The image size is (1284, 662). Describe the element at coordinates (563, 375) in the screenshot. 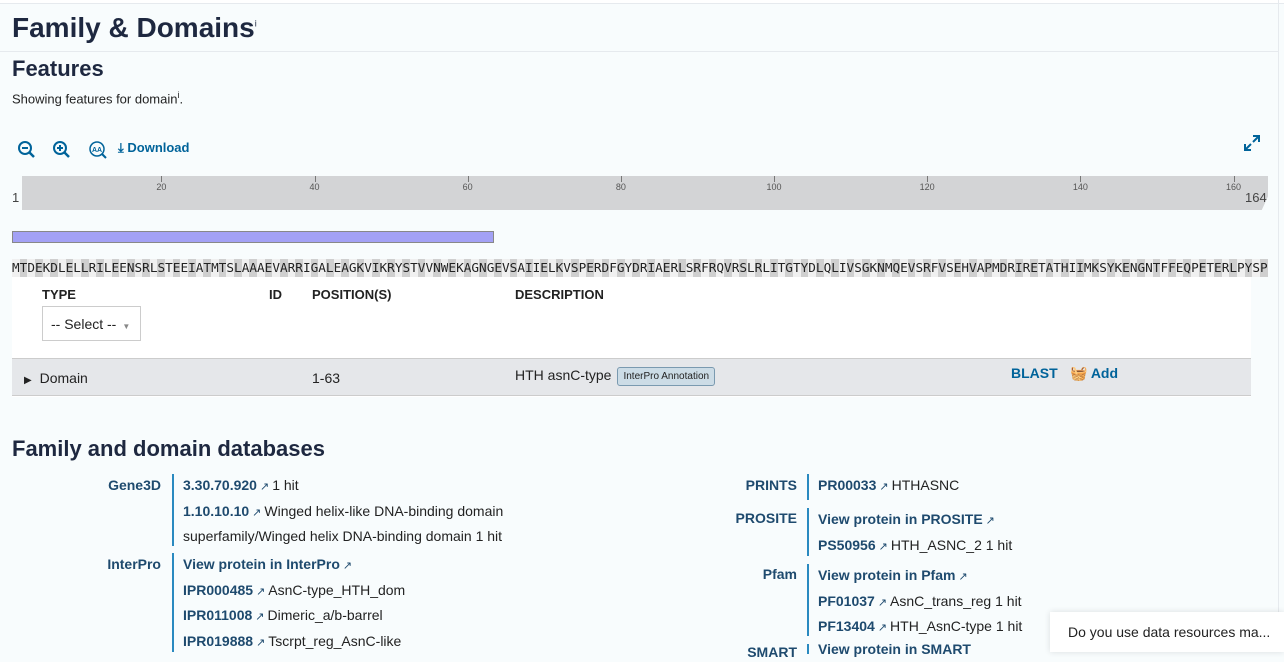

I see `description-text: HTH asnC-type` at that location.